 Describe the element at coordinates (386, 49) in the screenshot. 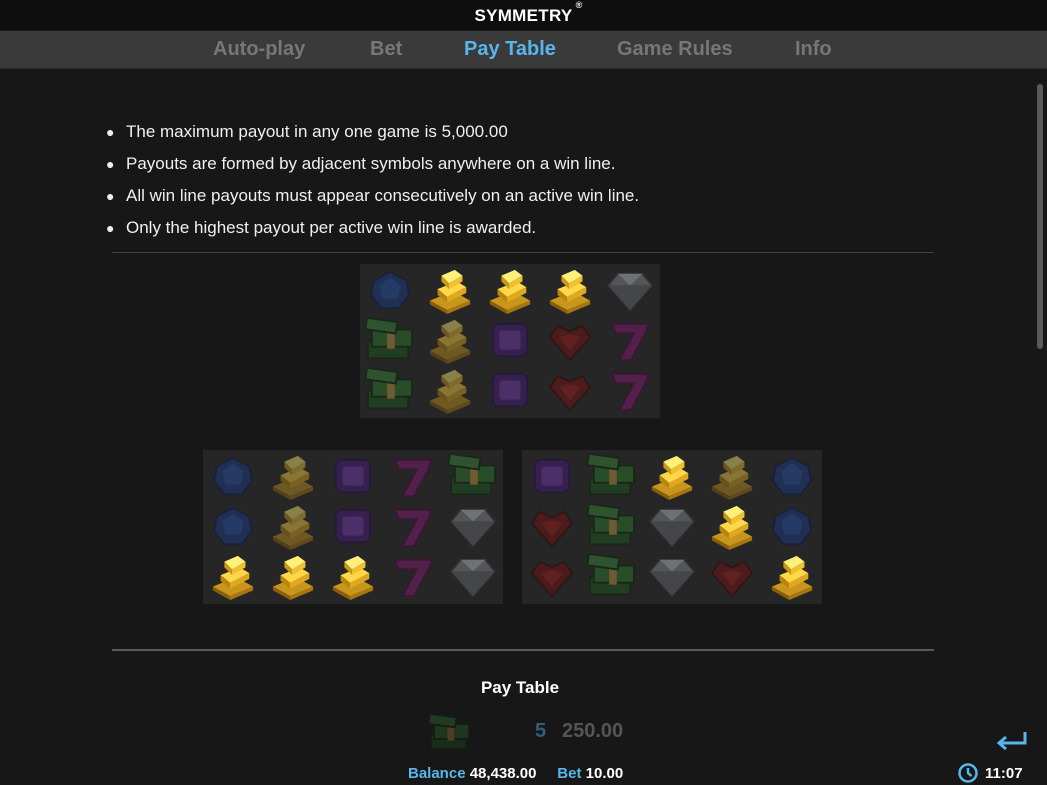

I see `tab-bet: Bet` at that location.